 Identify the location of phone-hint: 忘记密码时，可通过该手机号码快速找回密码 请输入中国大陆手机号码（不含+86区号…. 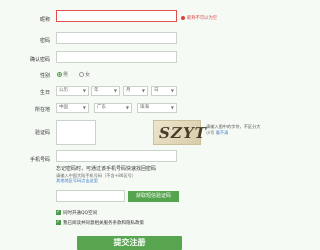
(121, 175).